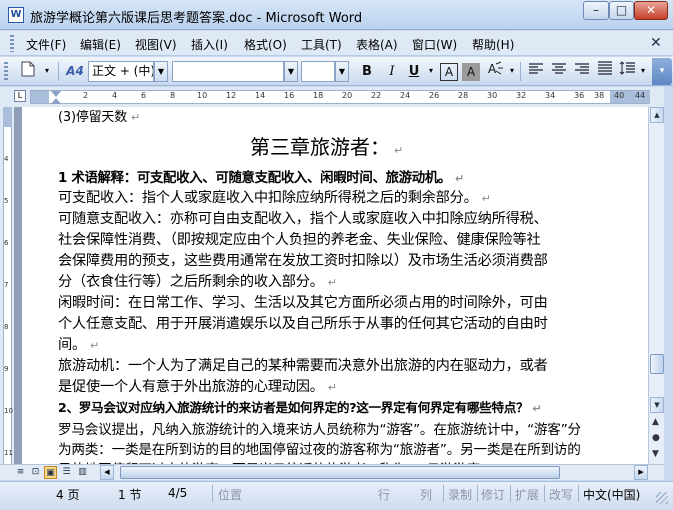 The height and width of the screenshot is (510, 673). I want to click on scroll-right-arrow-icon: ▶, so click(641, 472).